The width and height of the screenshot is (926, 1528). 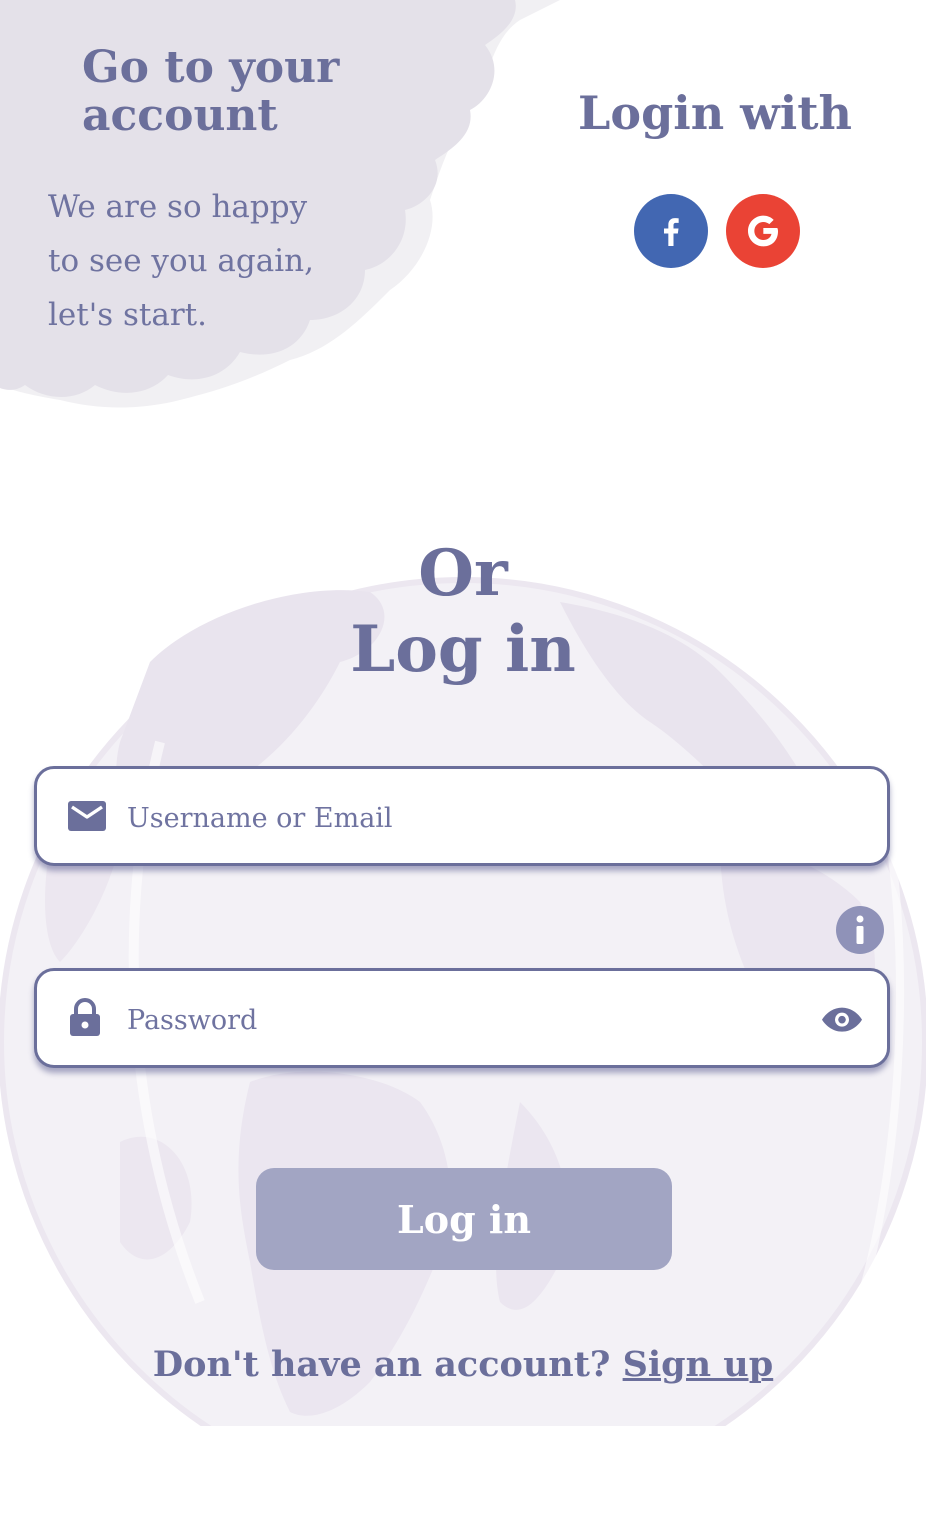 I want to click on google-icon, so click(x=763, y=231).